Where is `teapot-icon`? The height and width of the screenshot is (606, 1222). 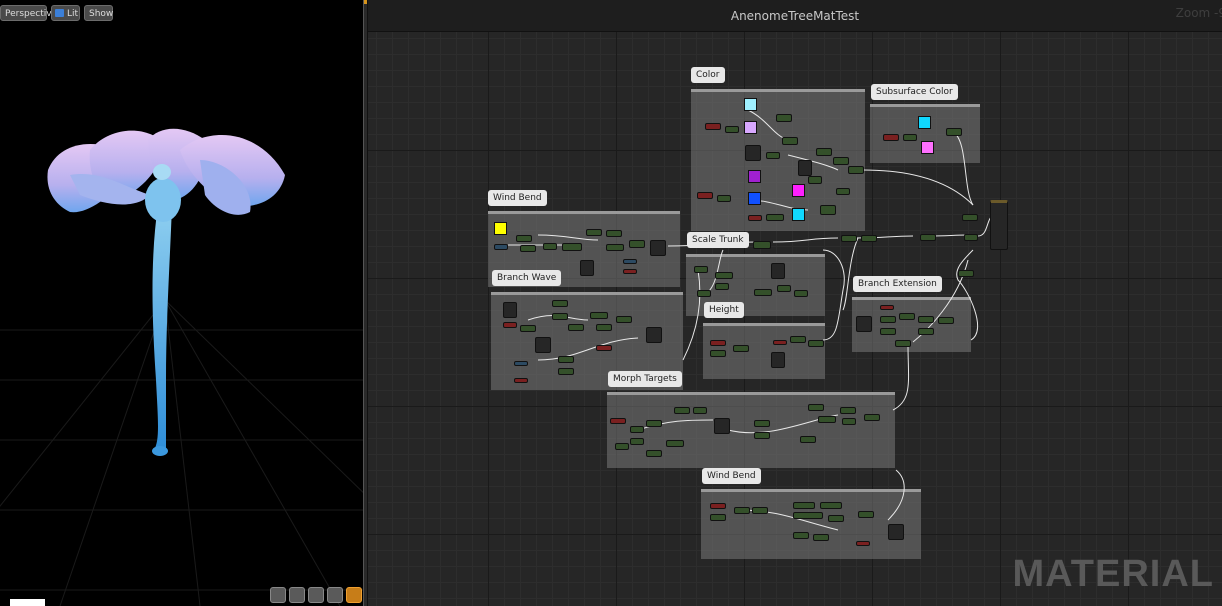 teapot-icon is located at coordinates (354, 595).